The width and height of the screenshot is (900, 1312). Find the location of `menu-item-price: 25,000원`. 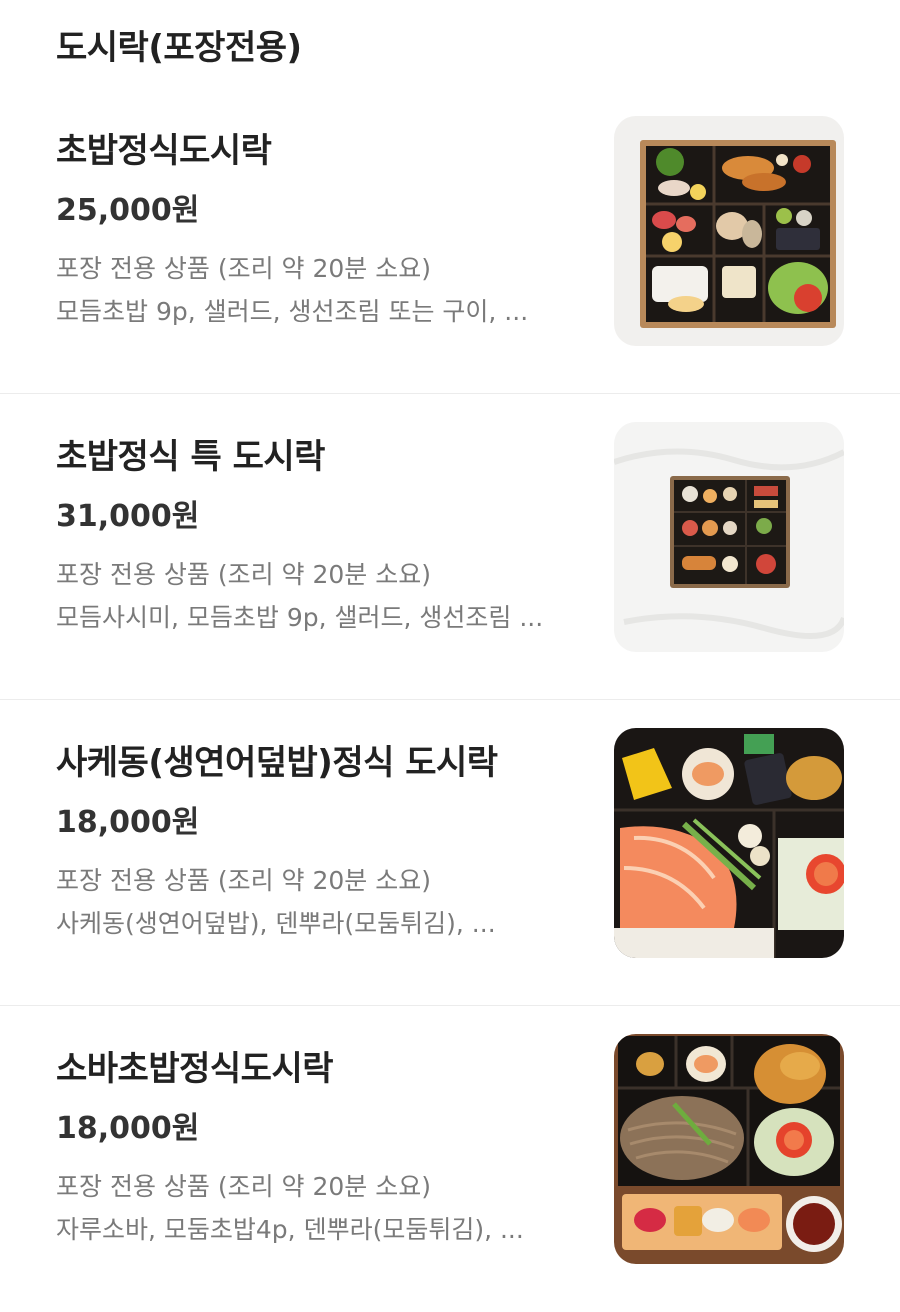

menu-item-price: 25,000원 is located at coordinates (128, 210).